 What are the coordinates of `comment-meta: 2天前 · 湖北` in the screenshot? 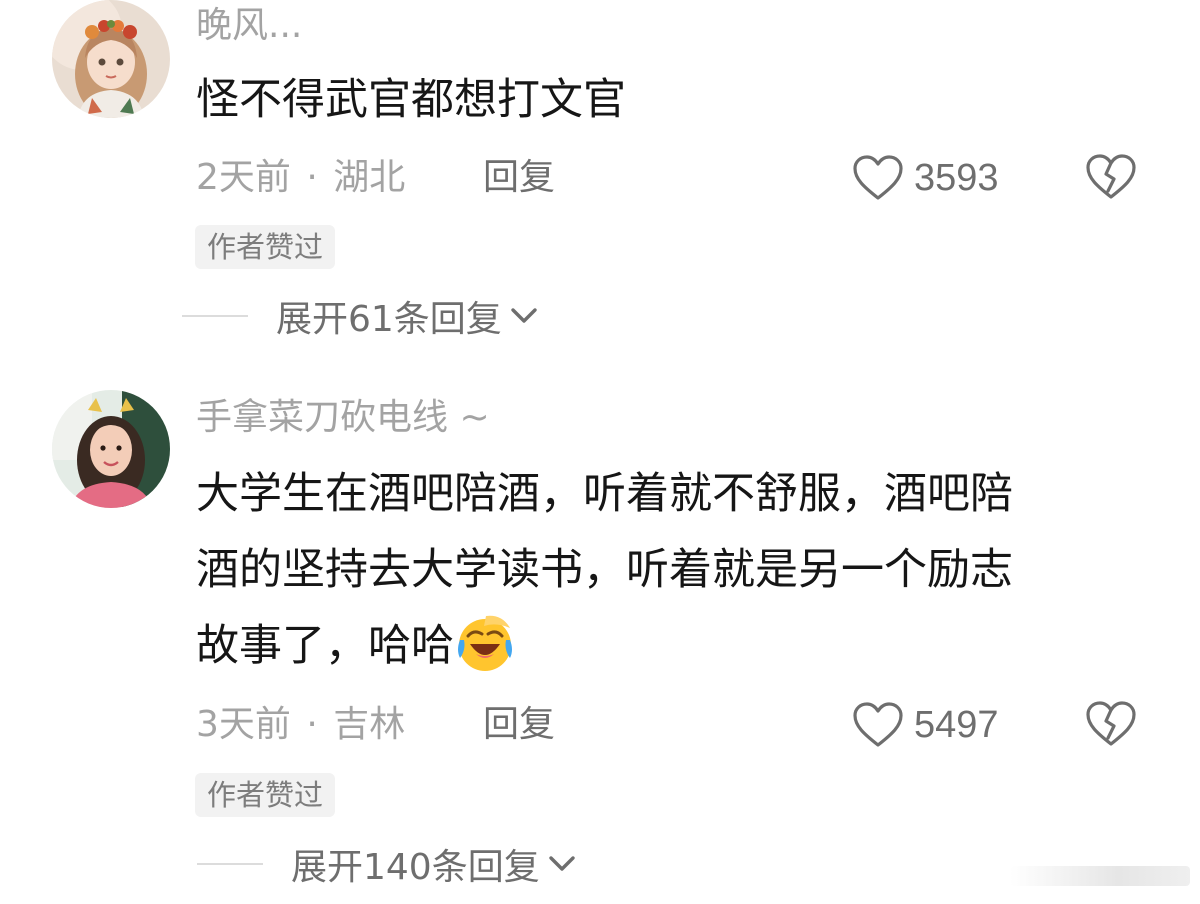 It's located at (300, 178).